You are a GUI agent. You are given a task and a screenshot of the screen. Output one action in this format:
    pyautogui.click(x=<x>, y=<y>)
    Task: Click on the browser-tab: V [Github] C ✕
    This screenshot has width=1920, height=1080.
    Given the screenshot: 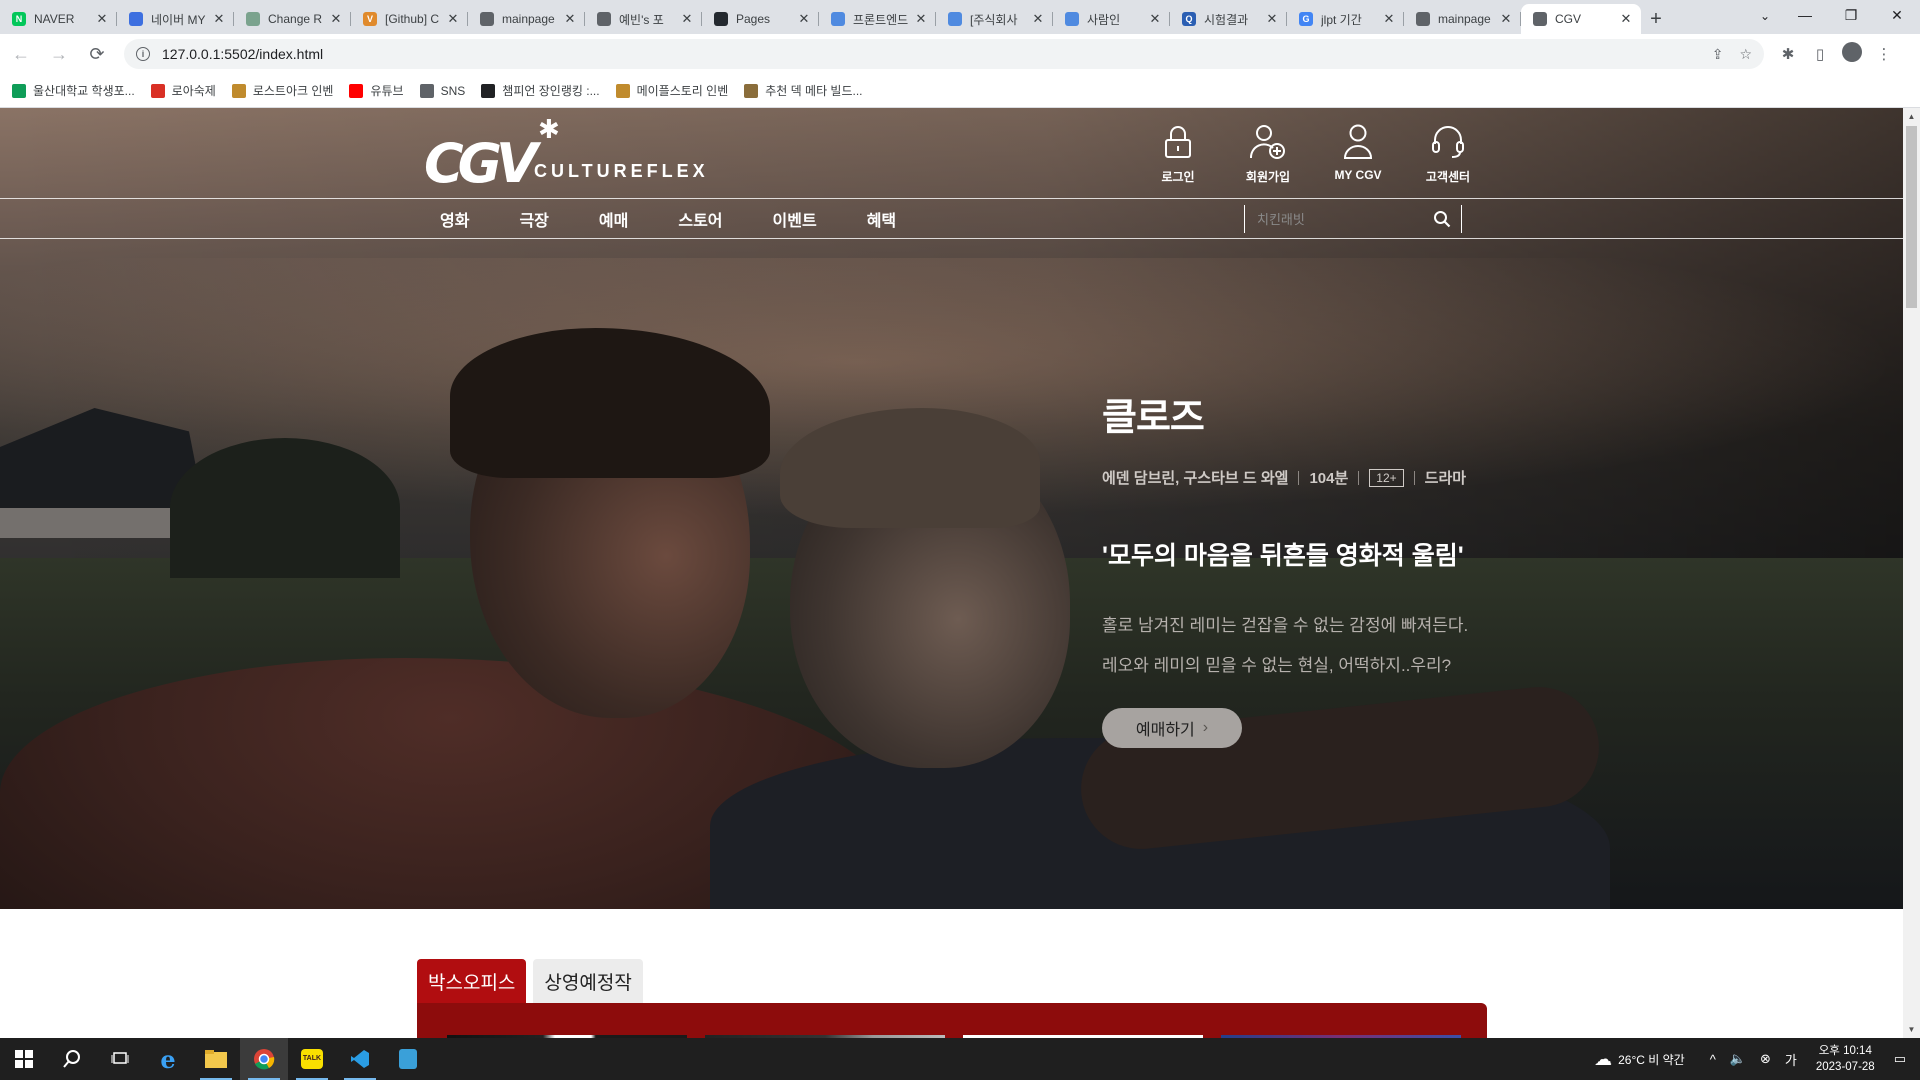 What is the action you would take?
    pyautogui.click(x=409, y=19)
    